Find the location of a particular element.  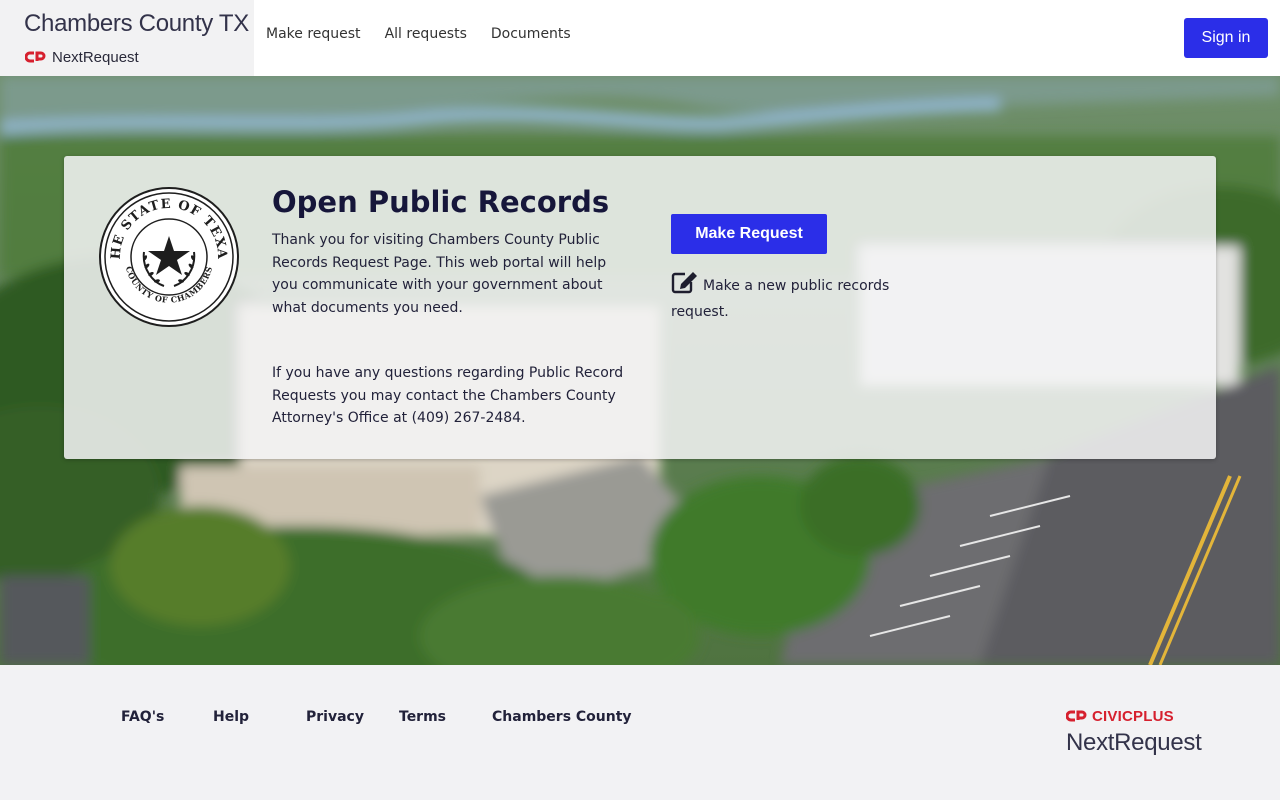

civicplus-logo: CIVICPLUS is located at coordinates (1119, 716).